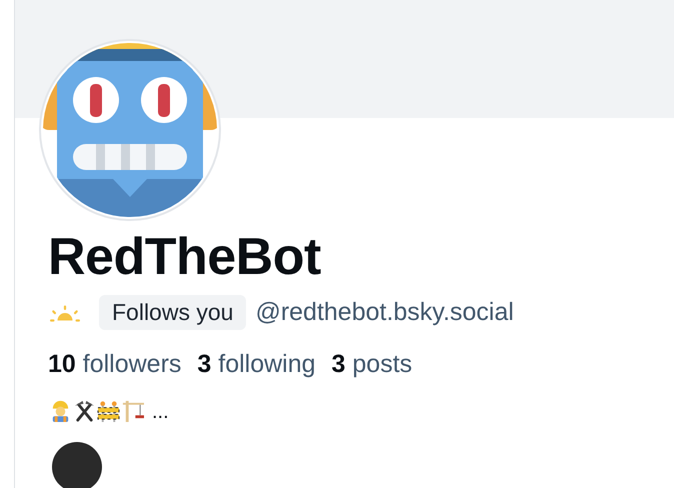  What do you see at coordinates (256, 364) in the screenshot?
I see `profile-stat-link: 3 following` at bounding box center [256, 364].